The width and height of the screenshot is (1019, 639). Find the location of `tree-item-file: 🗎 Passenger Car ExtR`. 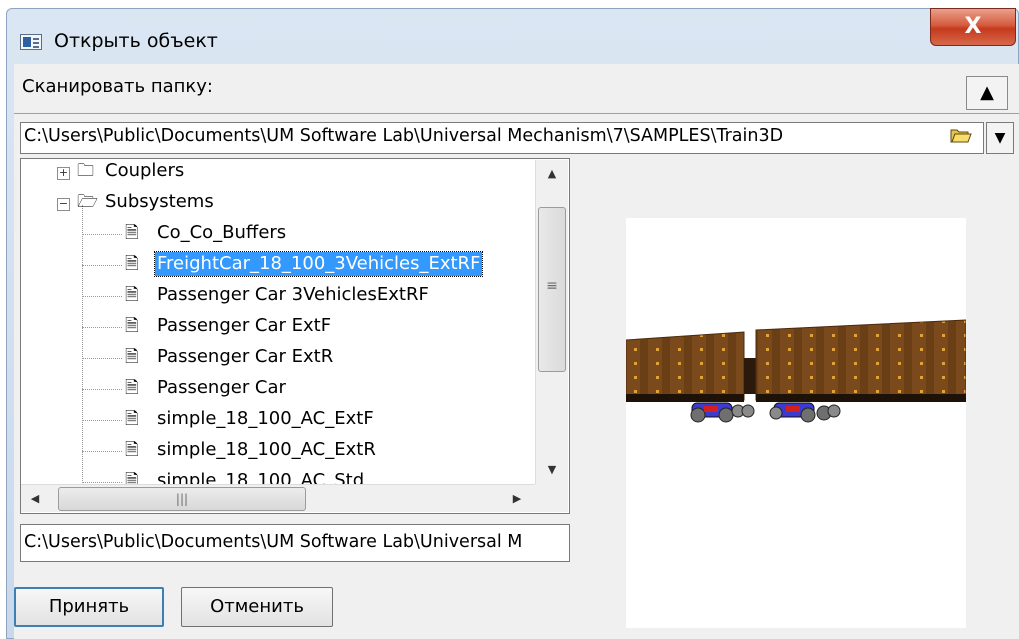

tree-item-file: 🗎 Passenger Car ExtR is located at coordinates (278, 360).